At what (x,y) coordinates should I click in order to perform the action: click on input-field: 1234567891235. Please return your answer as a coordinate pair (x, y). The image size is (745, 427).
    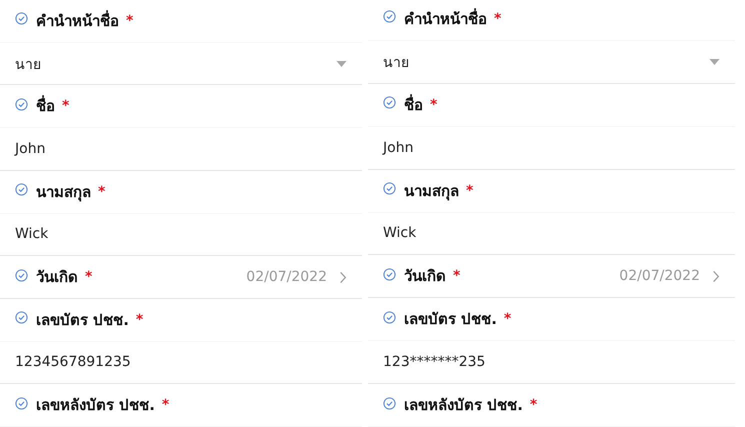
    Looking at the image, I should click on (181, 363).